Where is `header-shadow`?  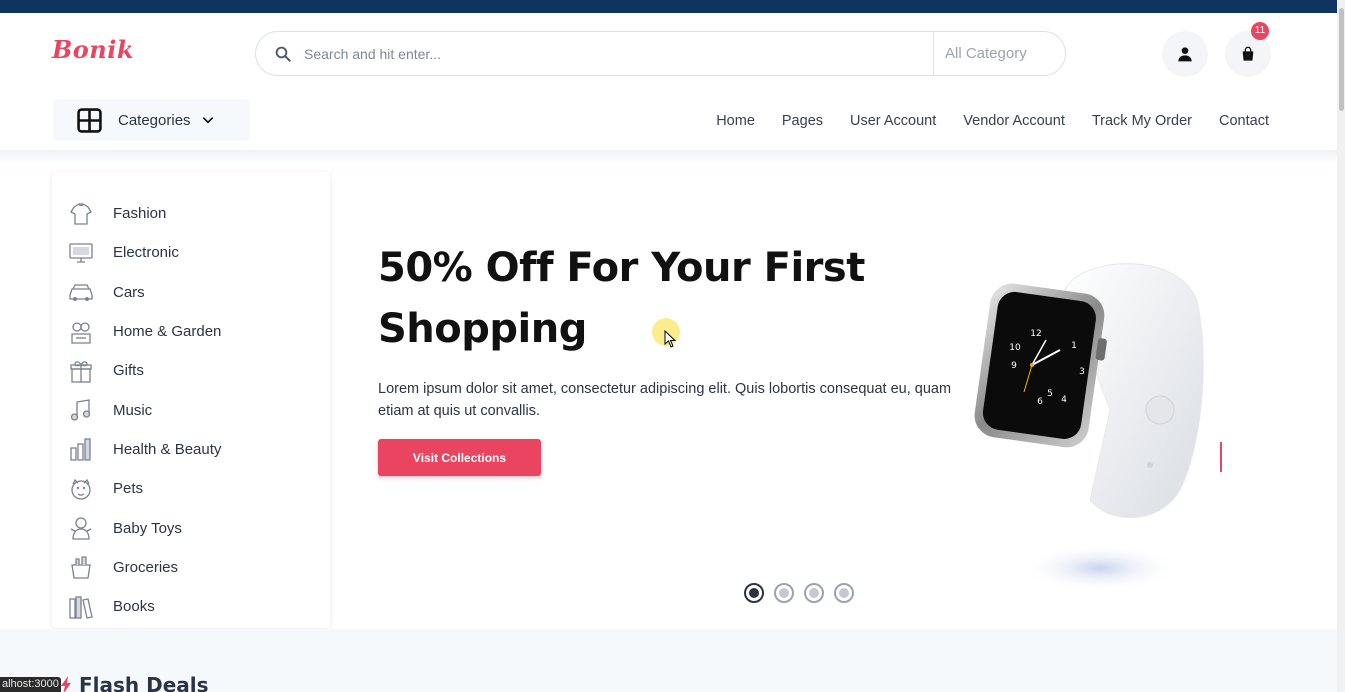
header-shadow is located at coordinates (668, 157).